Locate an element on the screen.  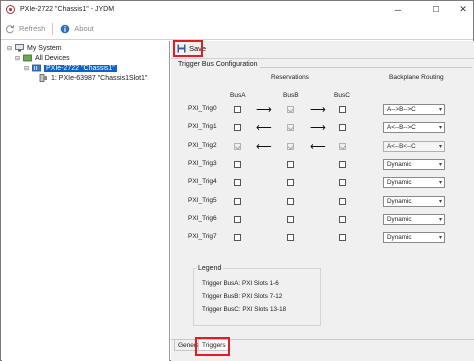
app-logo-icon is located at coordinates (10, 9).